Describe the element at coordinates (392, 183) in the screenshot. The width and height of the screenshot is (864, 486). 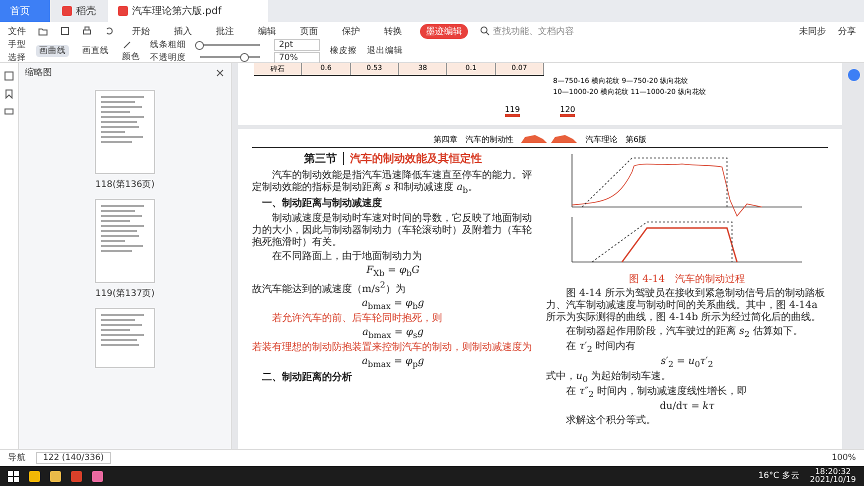
I see `paragraph-text: 汽车的制动效能是指汽车迅速降低车速直至停车的能力。评定制动效能的指标是制动距离 s 和制动减速度 a$_{b}$。` at that location.